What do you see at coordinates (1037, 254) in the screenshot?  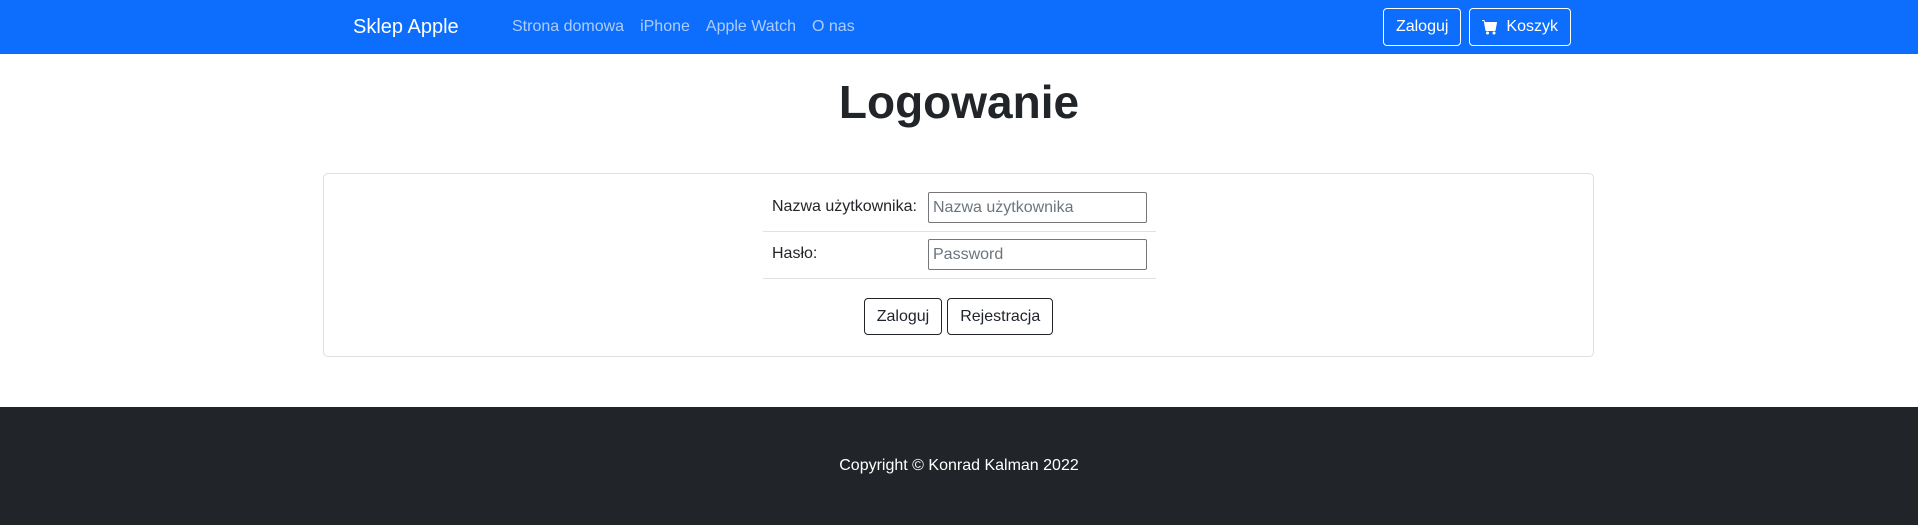 I see `password-input` at bounding box center [1037, 254].